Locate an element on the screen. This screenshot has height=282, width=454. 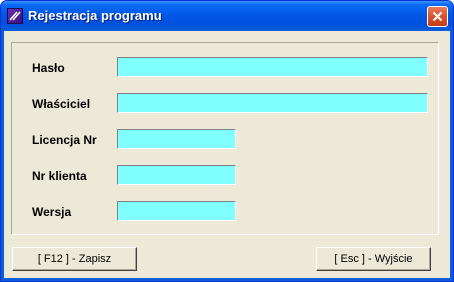
exit-button: [ Esc ] - Wyjście is located at coordinates (373, 259).